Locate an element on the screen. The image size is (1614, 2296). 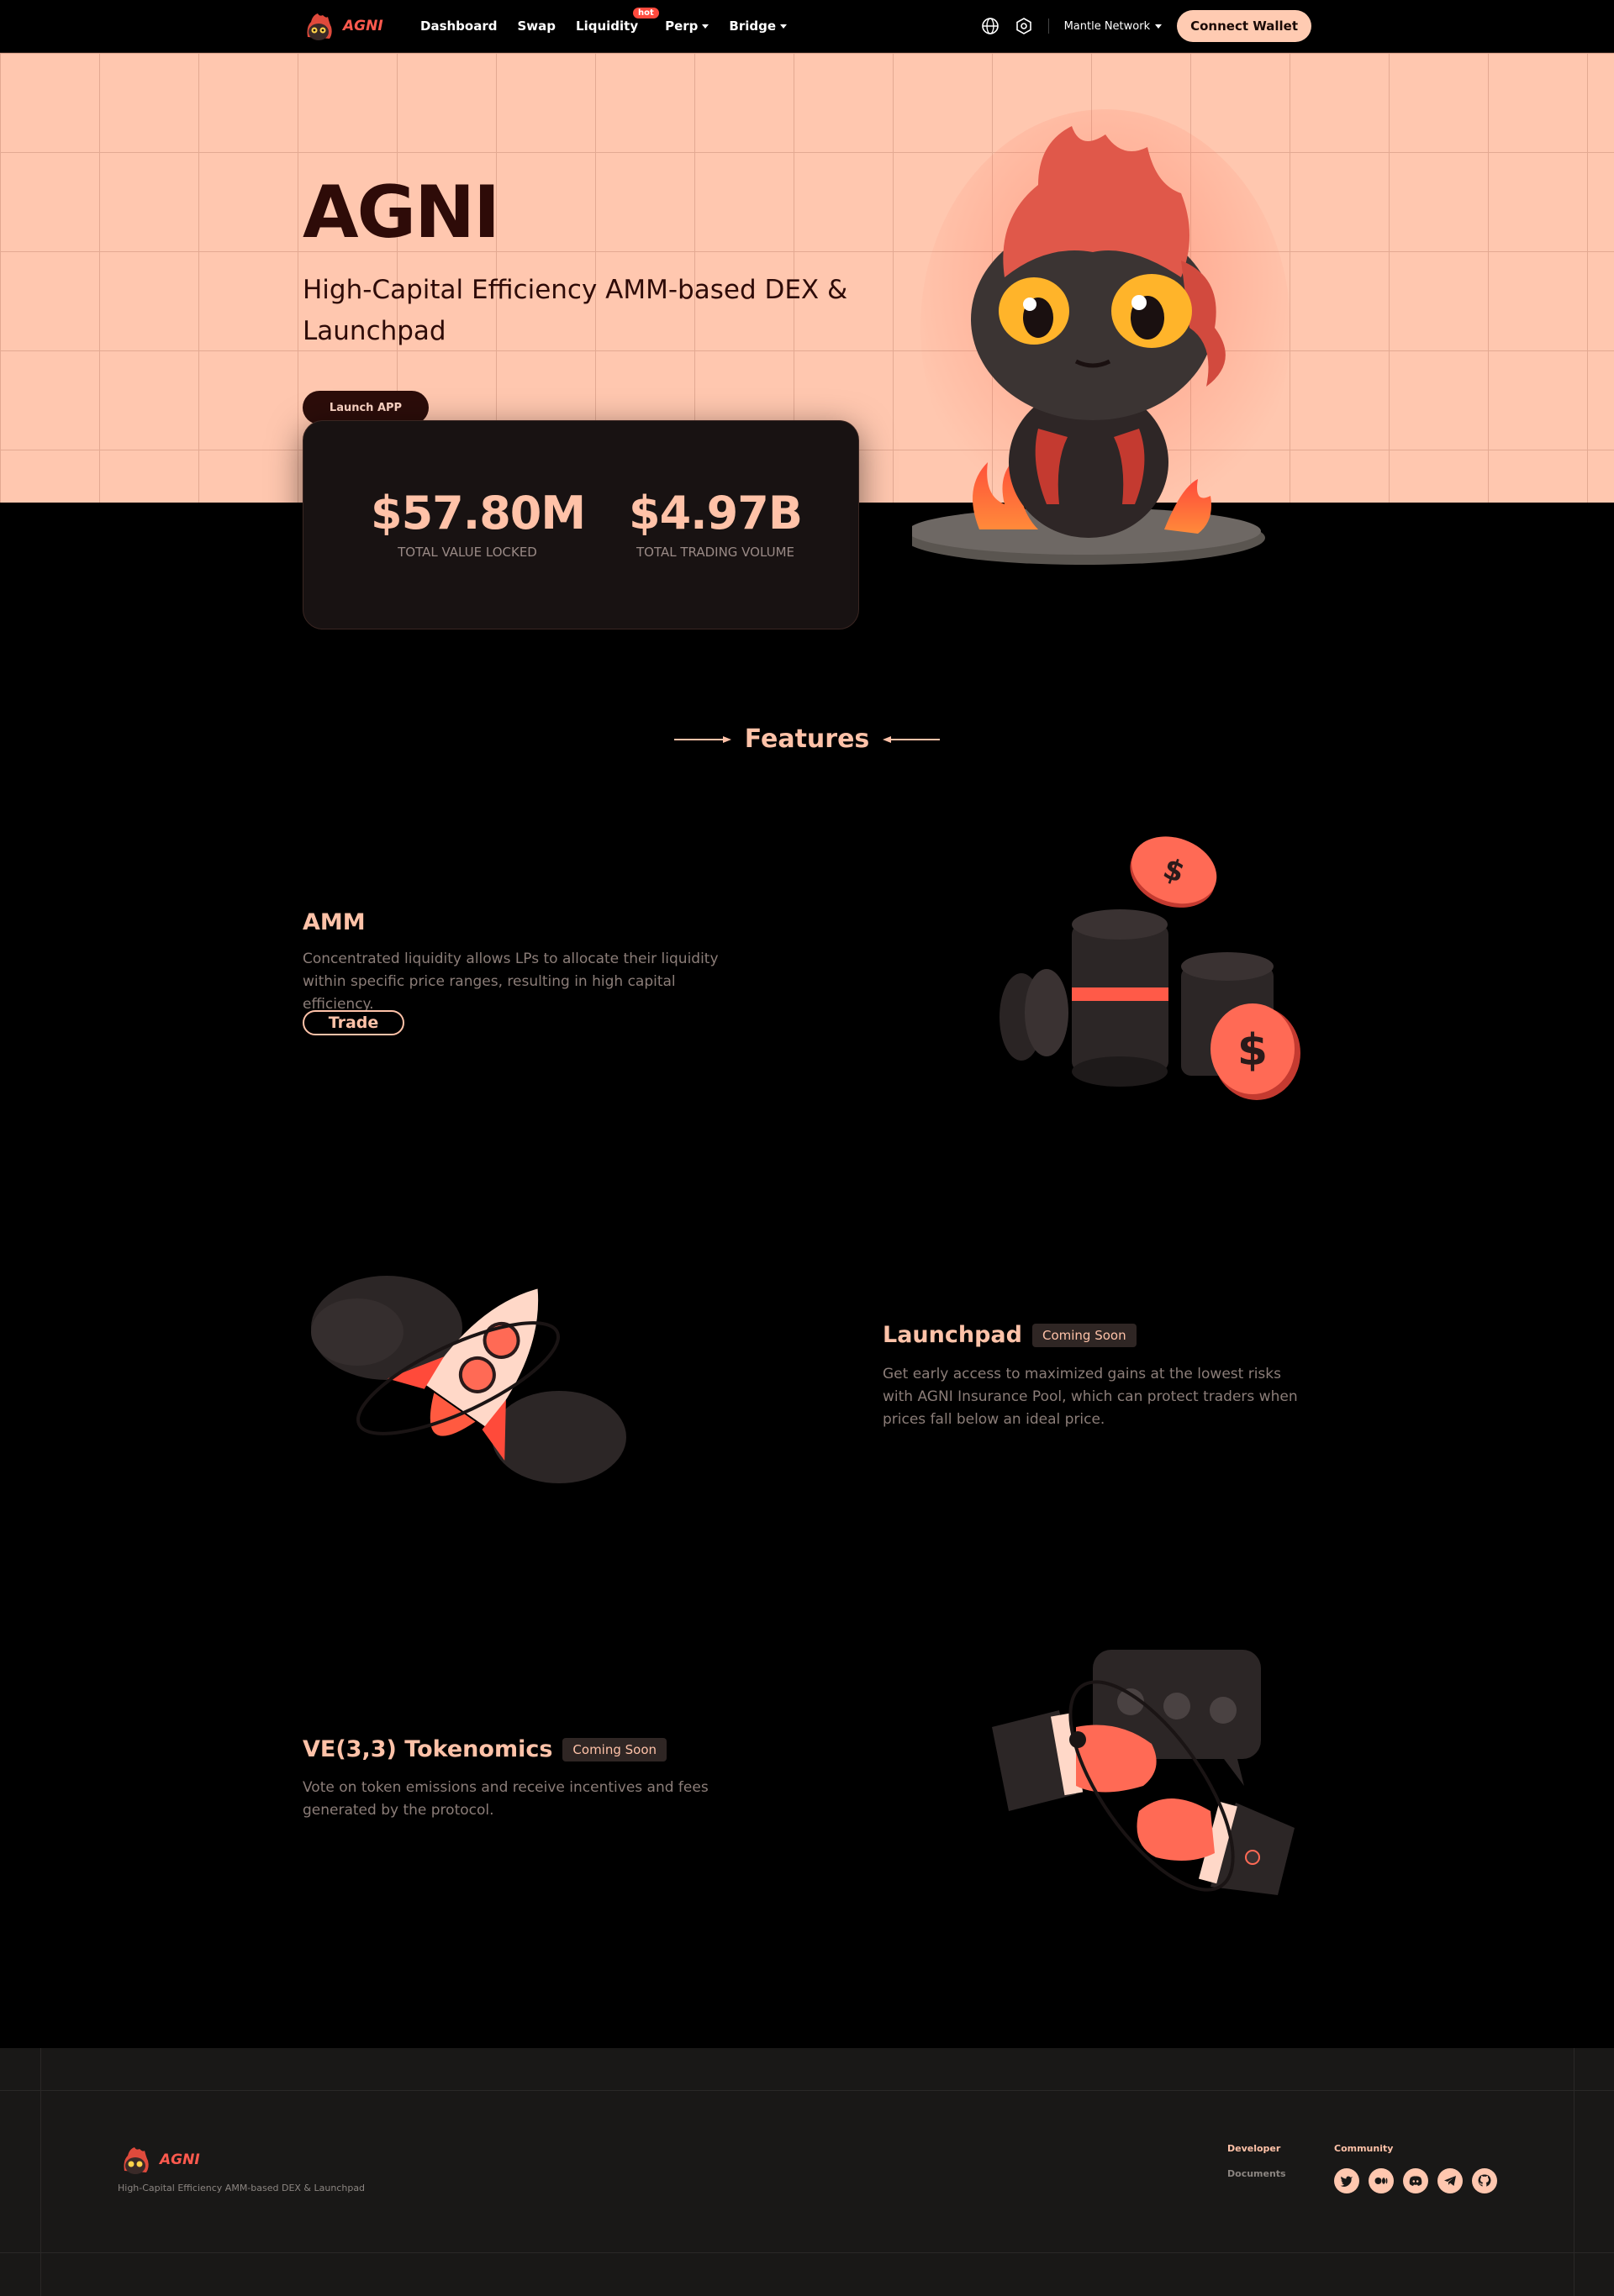
nav-divider is located at coordinates (1048, 26).